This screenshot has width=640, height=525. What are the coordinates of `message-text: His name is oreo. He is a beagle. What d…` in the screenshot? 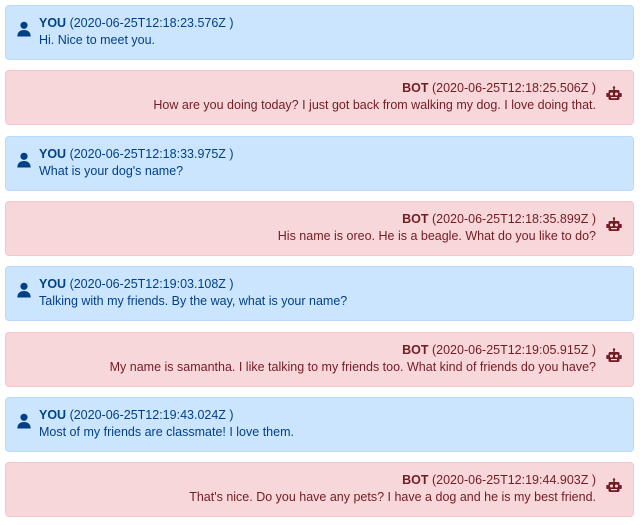 It's located at (436, 236).